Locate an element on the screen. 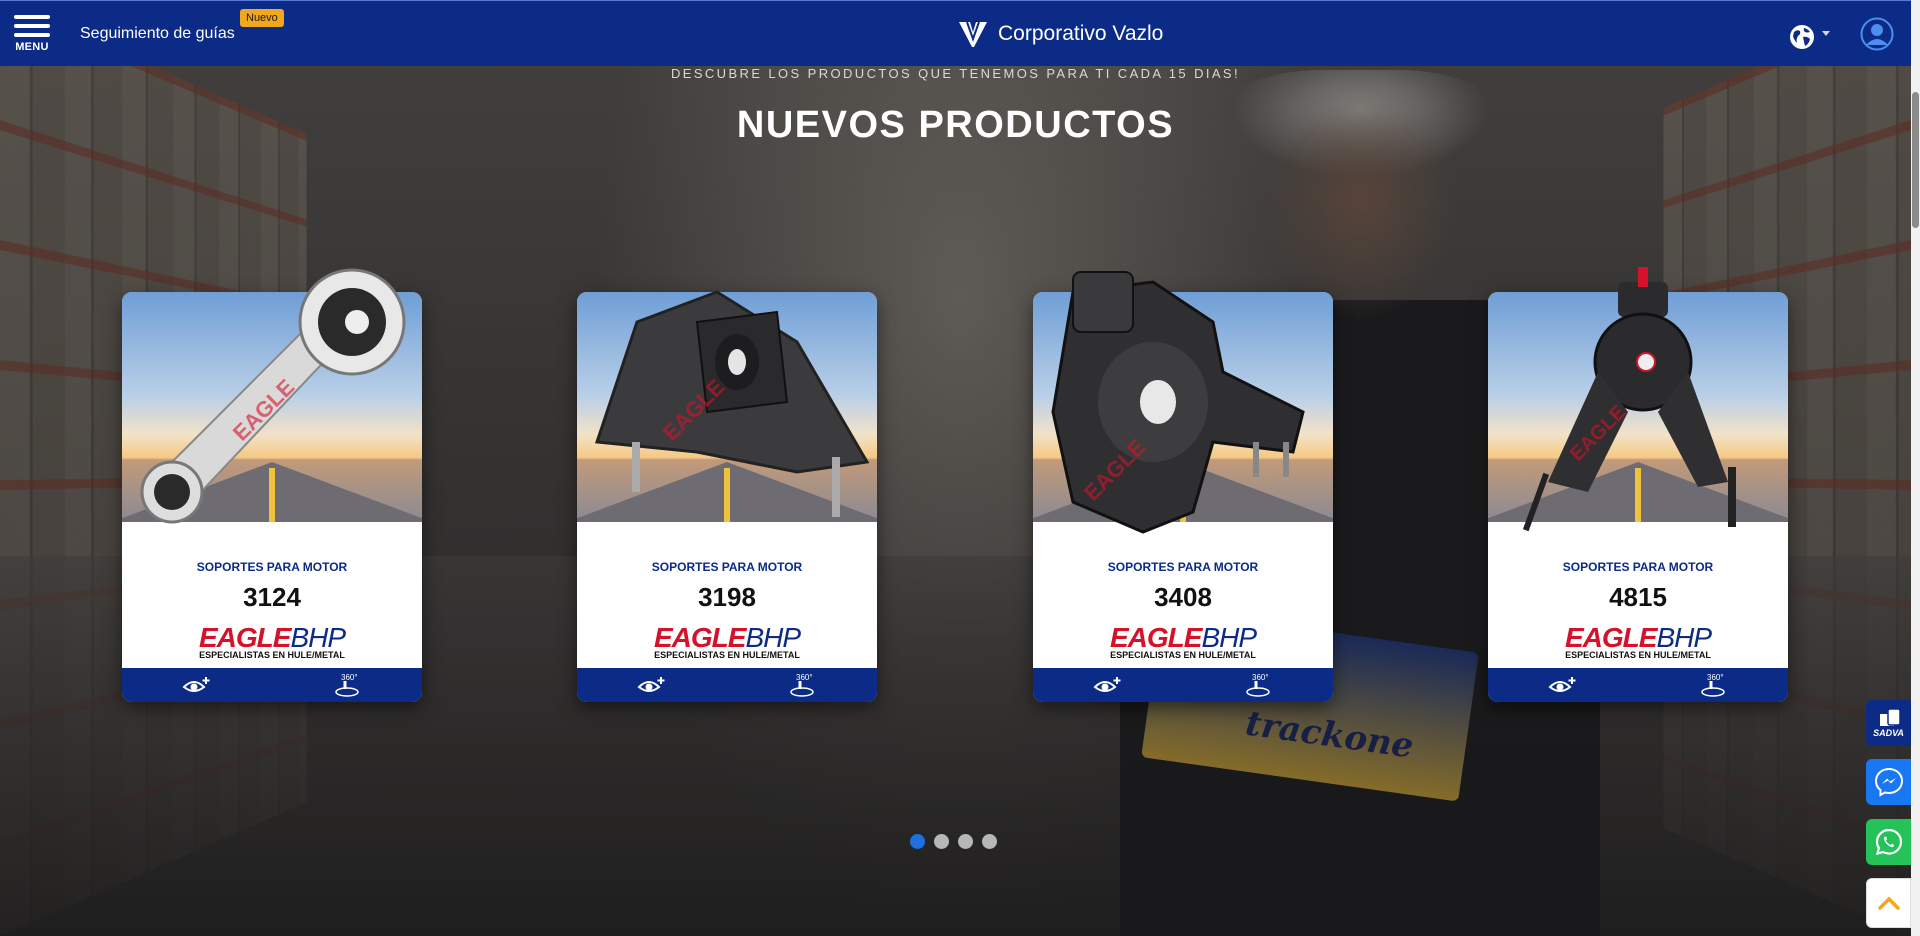  menu-label: MENU is located at coordinates (32, 47).